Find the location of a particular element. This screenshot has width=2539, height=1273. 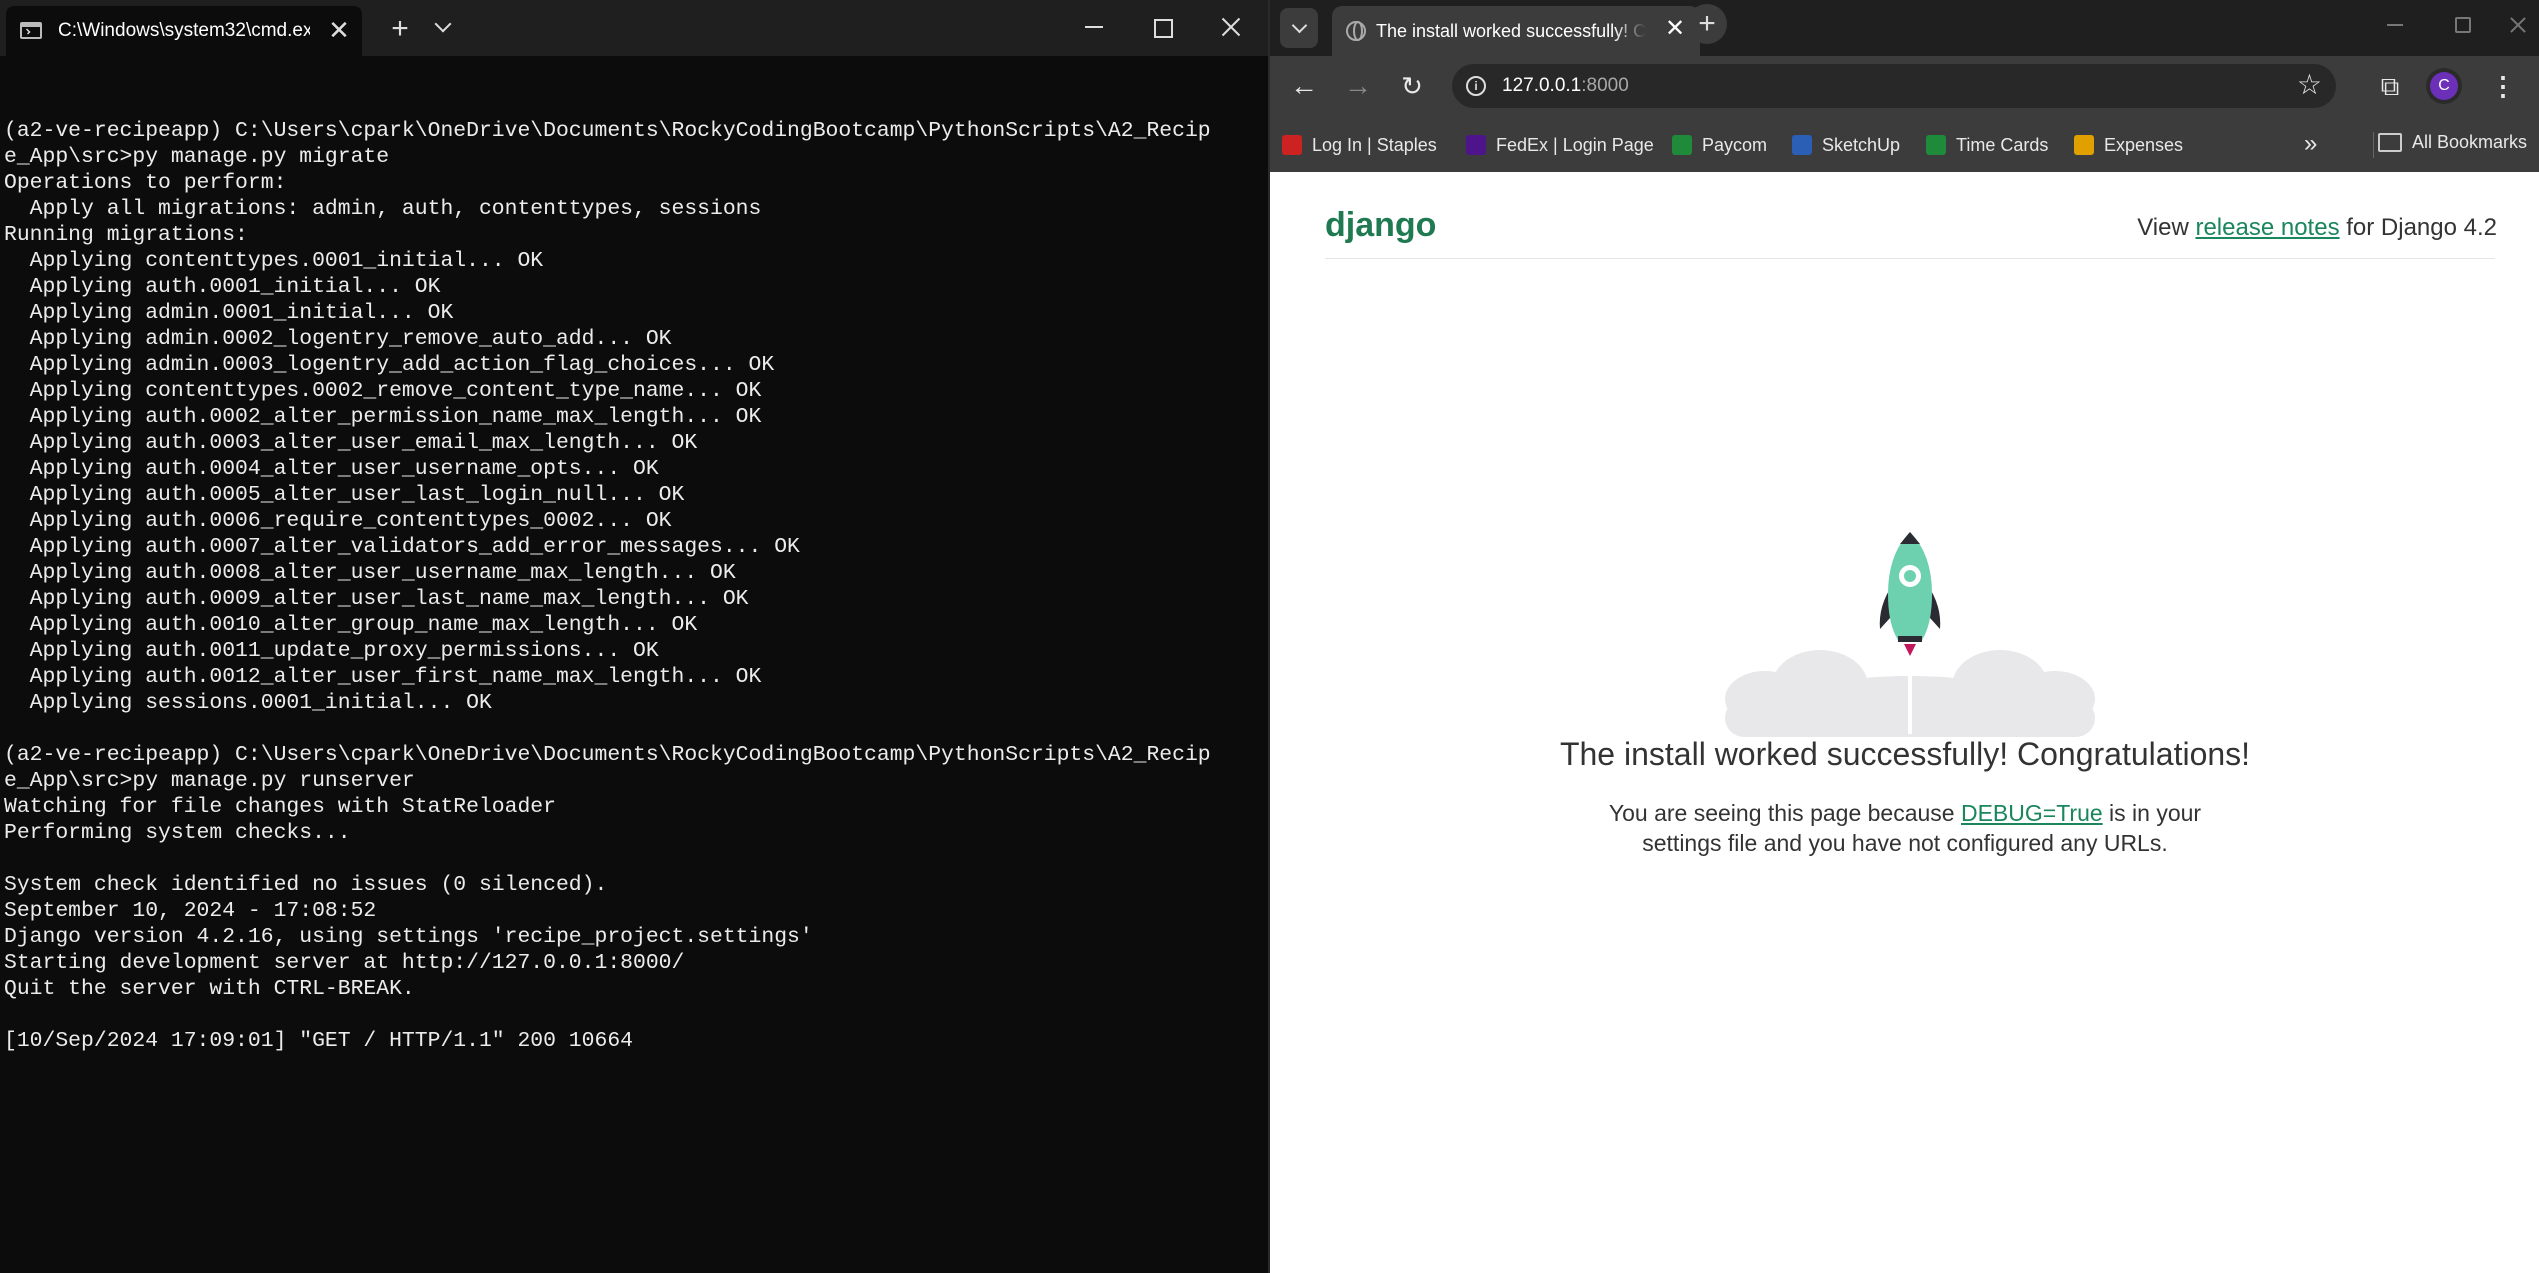

release-notes-text: View release notes for Django 4.2 is located at coordinates (2317, 228).